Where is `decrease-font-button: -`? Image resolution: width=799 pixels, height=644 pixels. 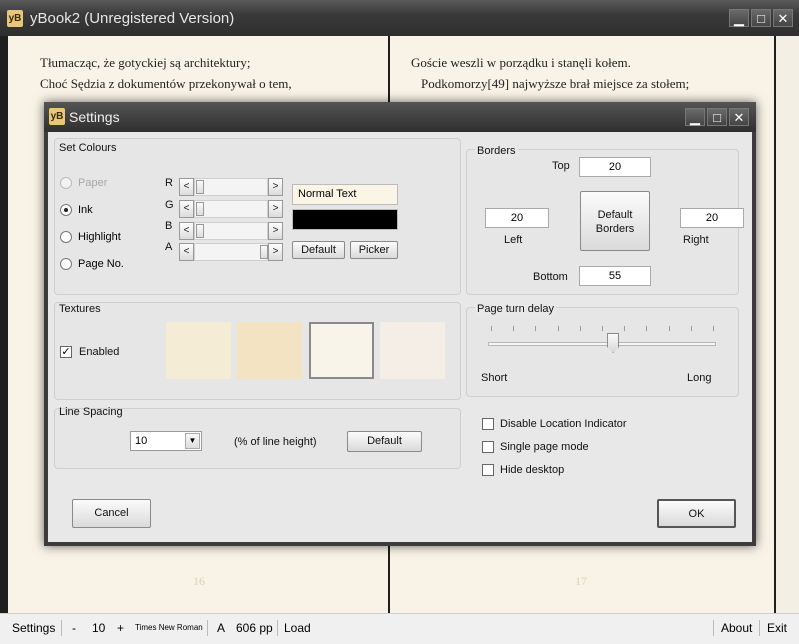 decrease-font-button: - is located at coordinates (74, 628).